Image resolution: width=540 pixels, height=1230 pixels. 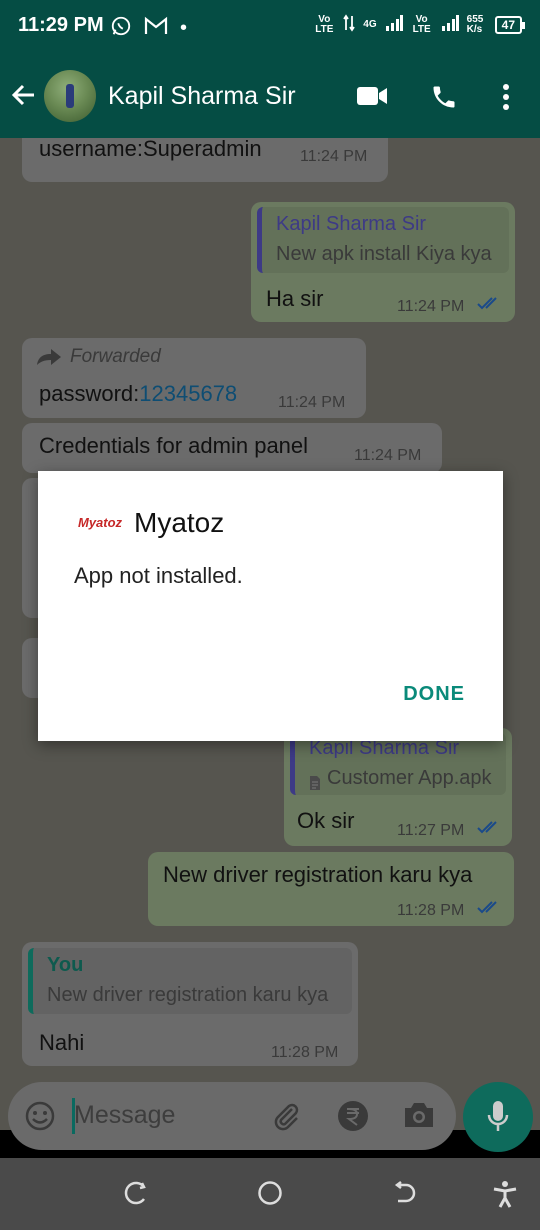 I want to click on quoted-message: You New driver registration karu kya, so click(x=190, y=981).